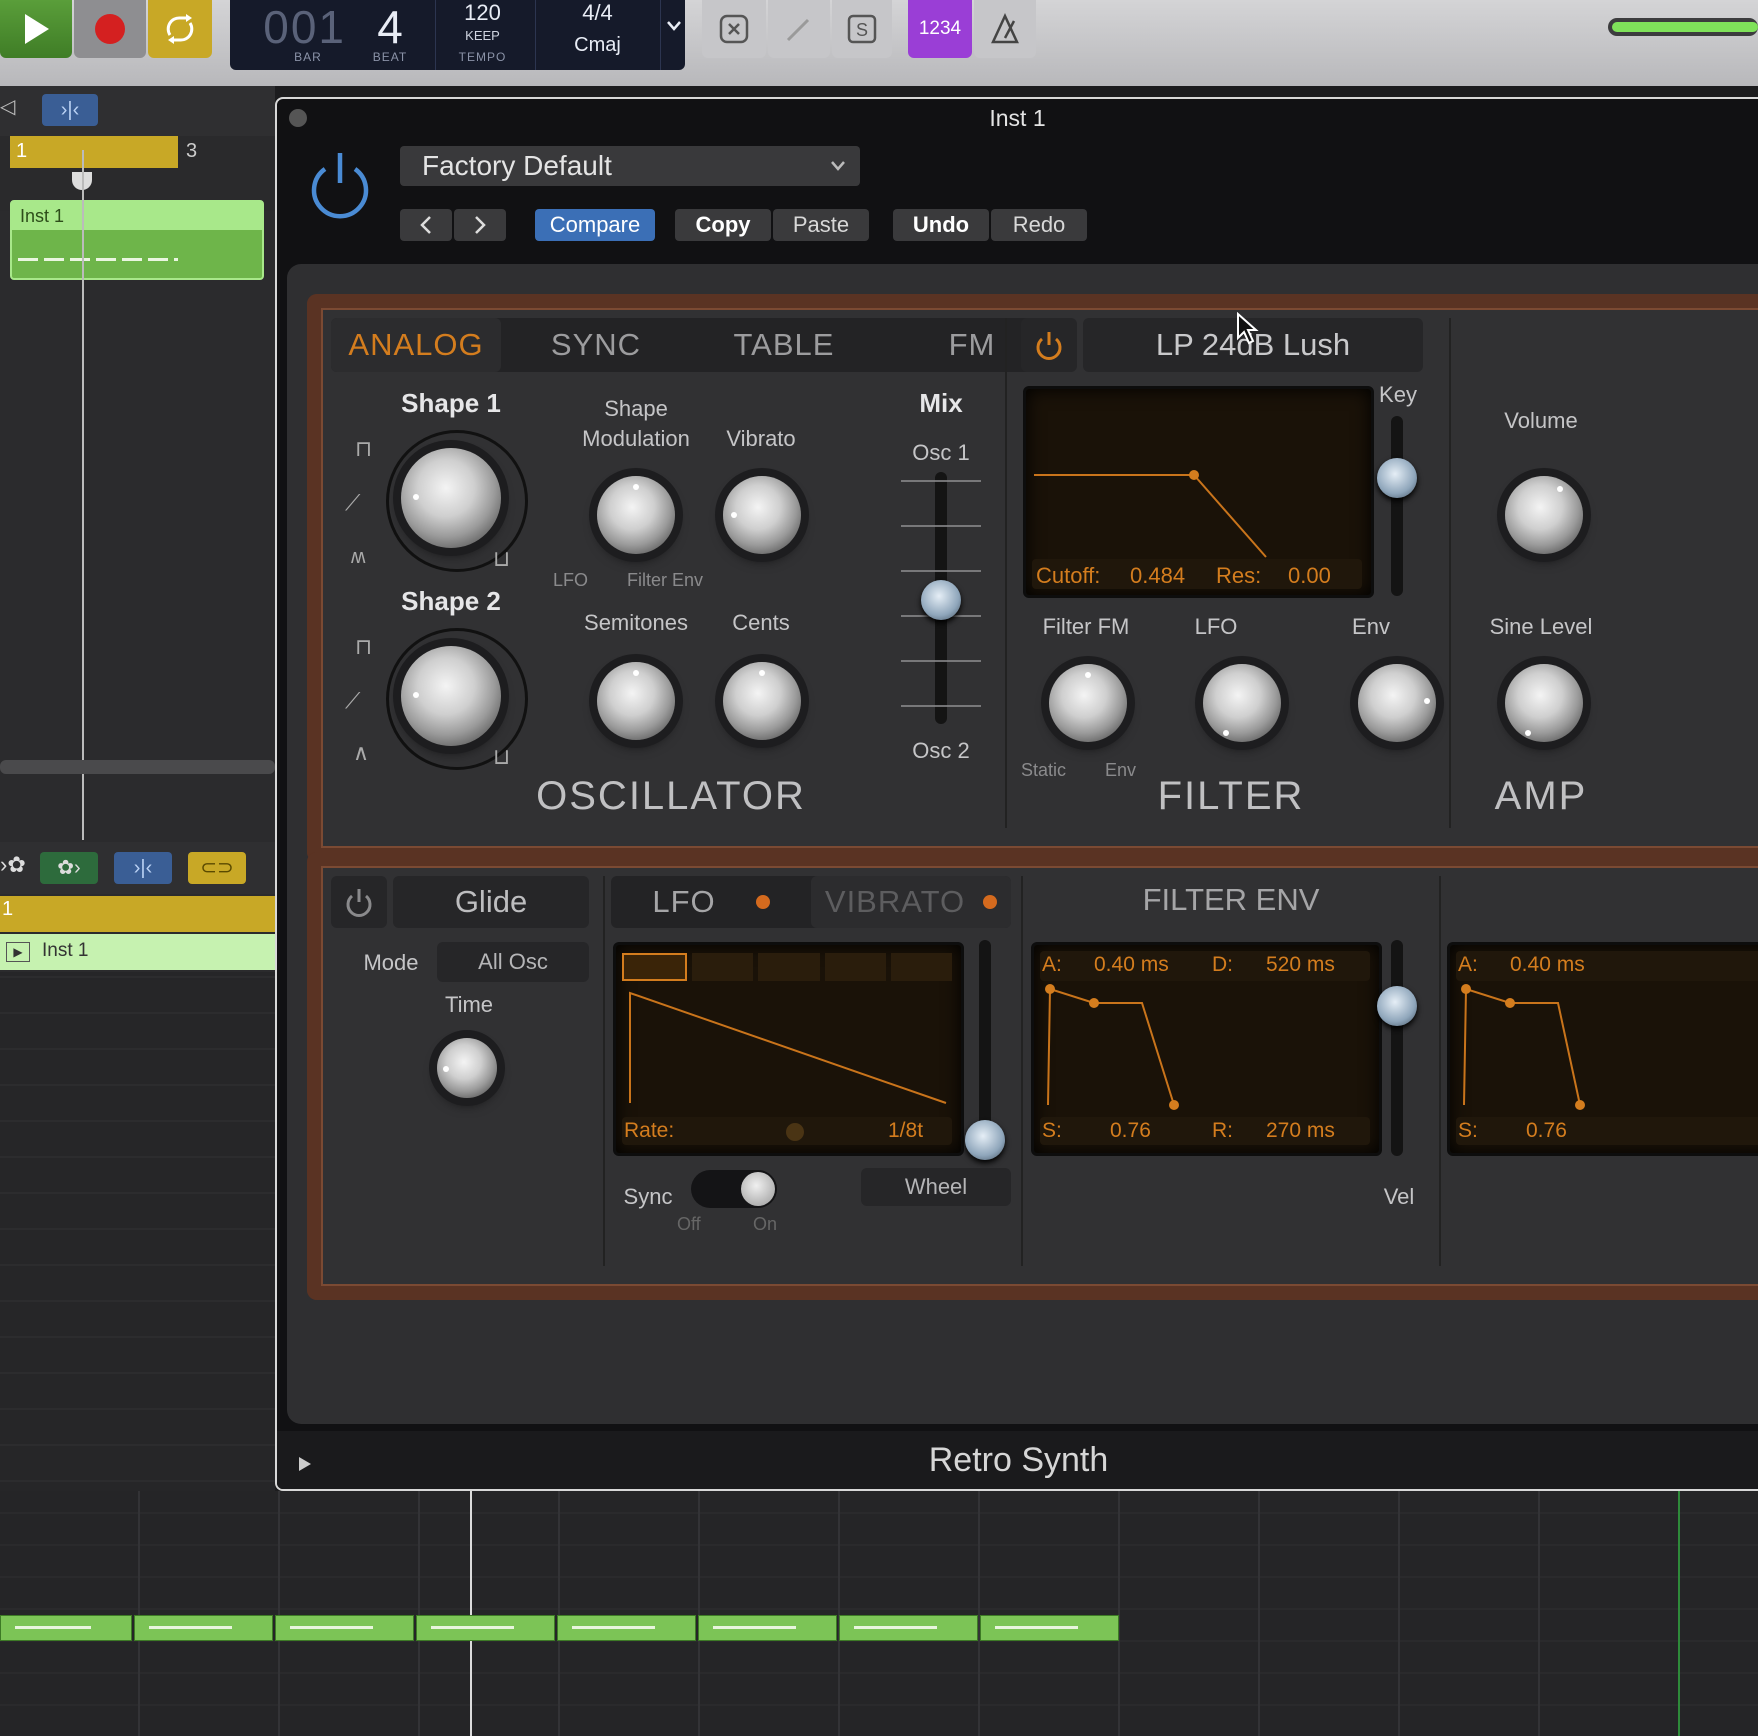  What do you see at coordinates (985, 1140) in the screenshot?
I see `lfo-amount-handle` at bounding box center [985, 1140].